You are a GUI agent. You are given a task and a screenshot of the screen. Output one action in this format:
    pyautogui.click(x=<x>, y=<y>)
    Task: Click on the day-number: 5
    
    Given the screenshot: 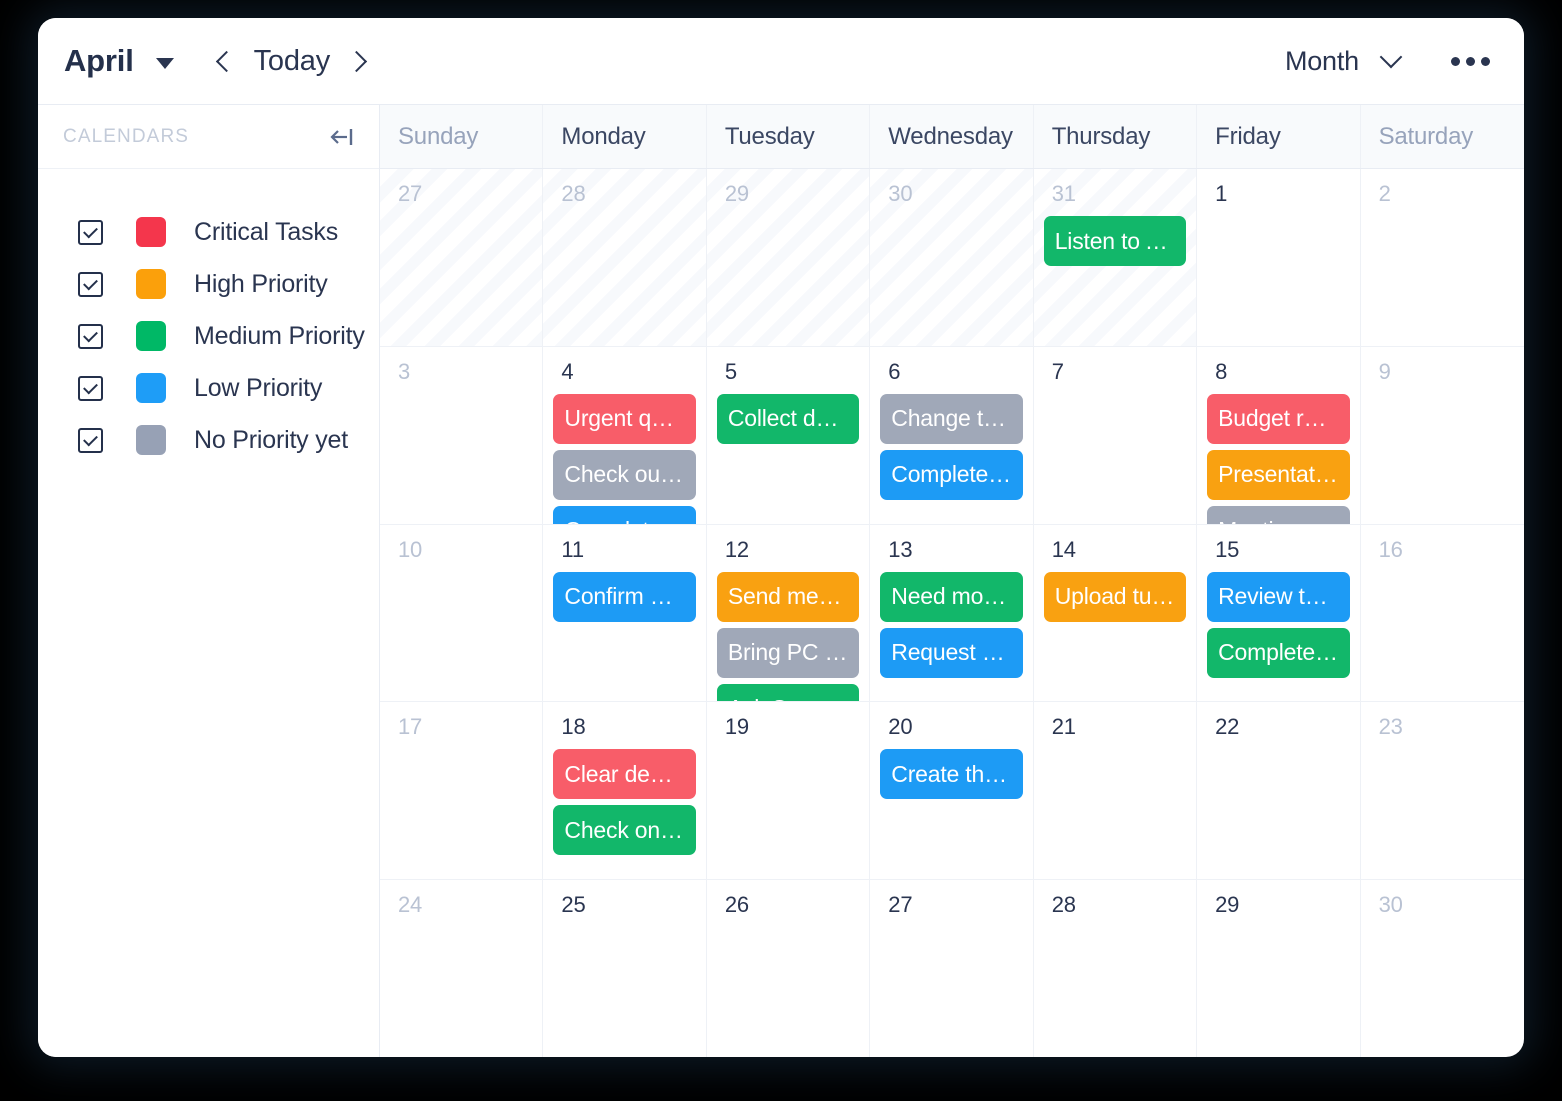 What is the action you would take?
    pyautogui.click(x=730, y=371)
    